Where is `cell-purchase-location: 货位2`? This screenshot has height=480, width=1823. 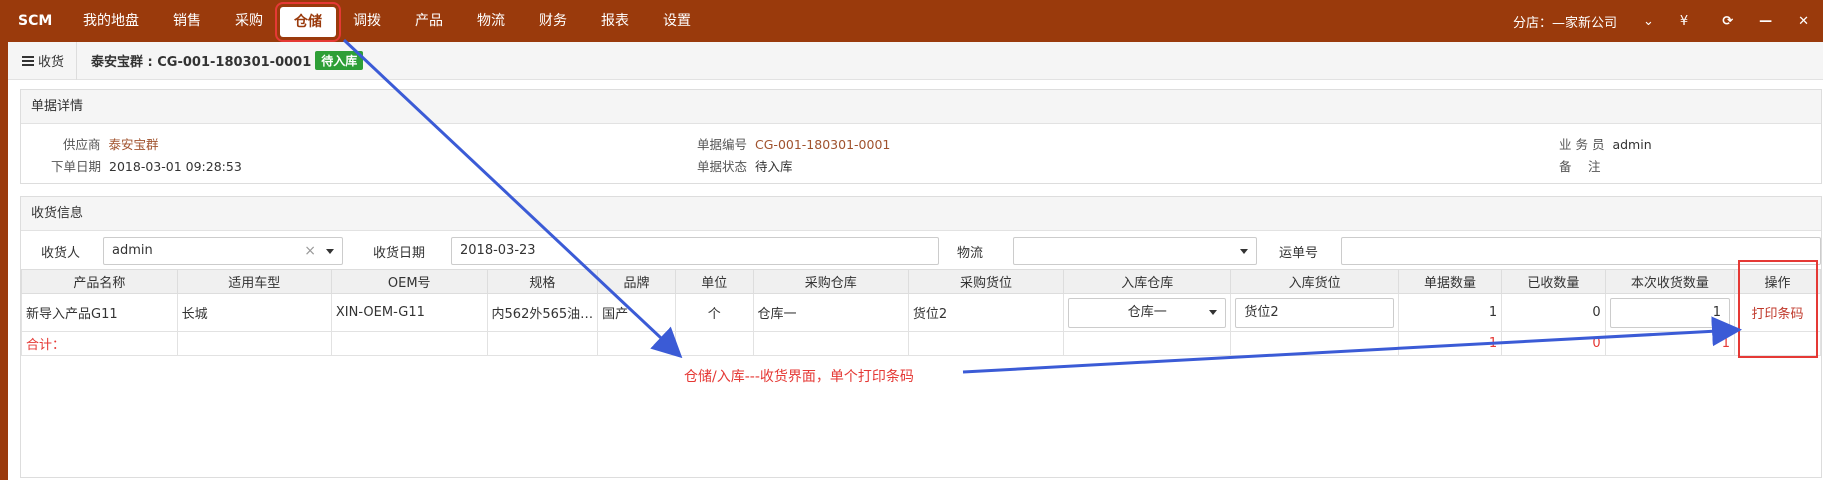
cell-purchase-location: 货位2 is located at coordinates (986, 312).